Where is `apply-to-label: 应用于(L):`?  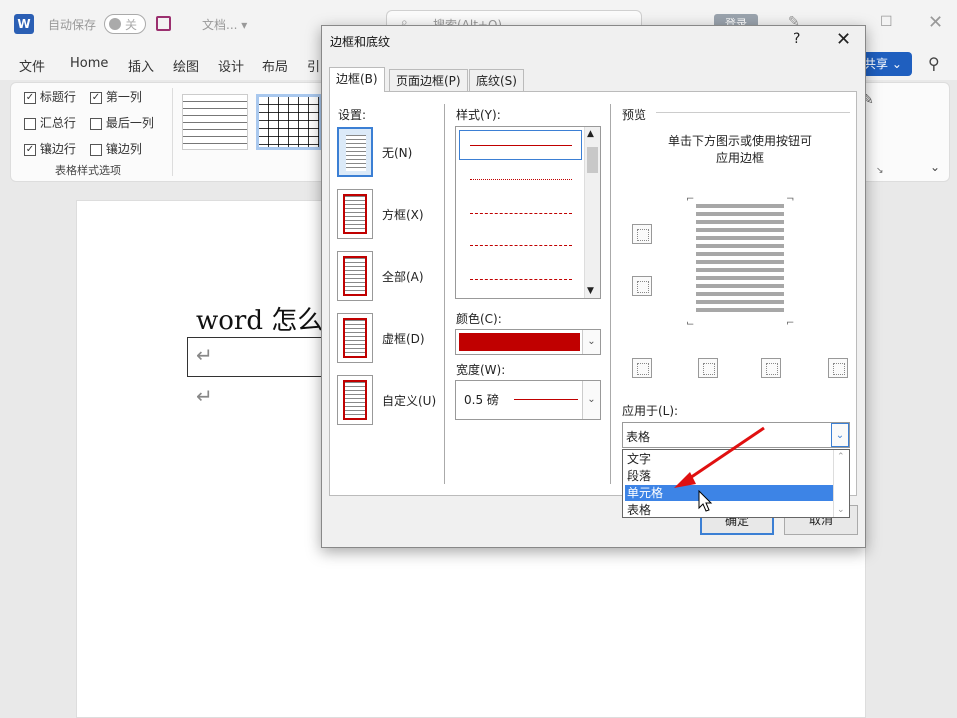
apply-to-label: 应用于(L): is located at coordinates (650, 411).